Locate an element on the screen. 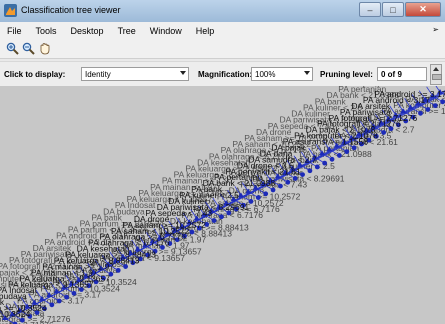 The height and width of the screenshot is (324, 445). magnification-label: Magnification: is located at coordinates (225, 74).